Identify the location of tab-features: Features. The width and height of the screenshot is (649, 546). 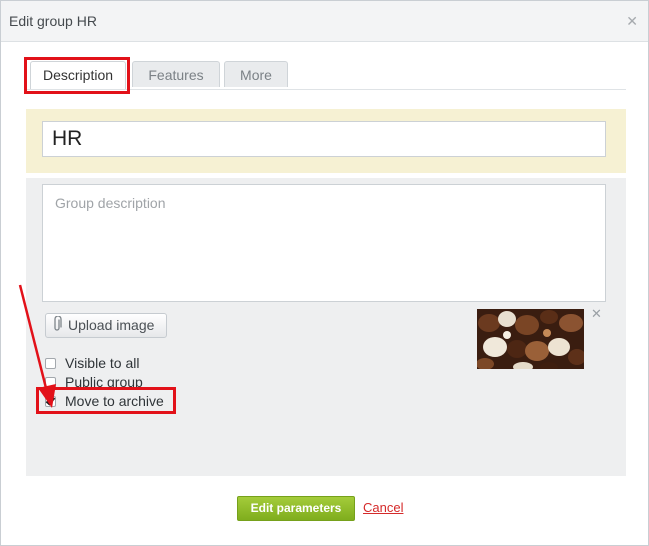
(176, 74).